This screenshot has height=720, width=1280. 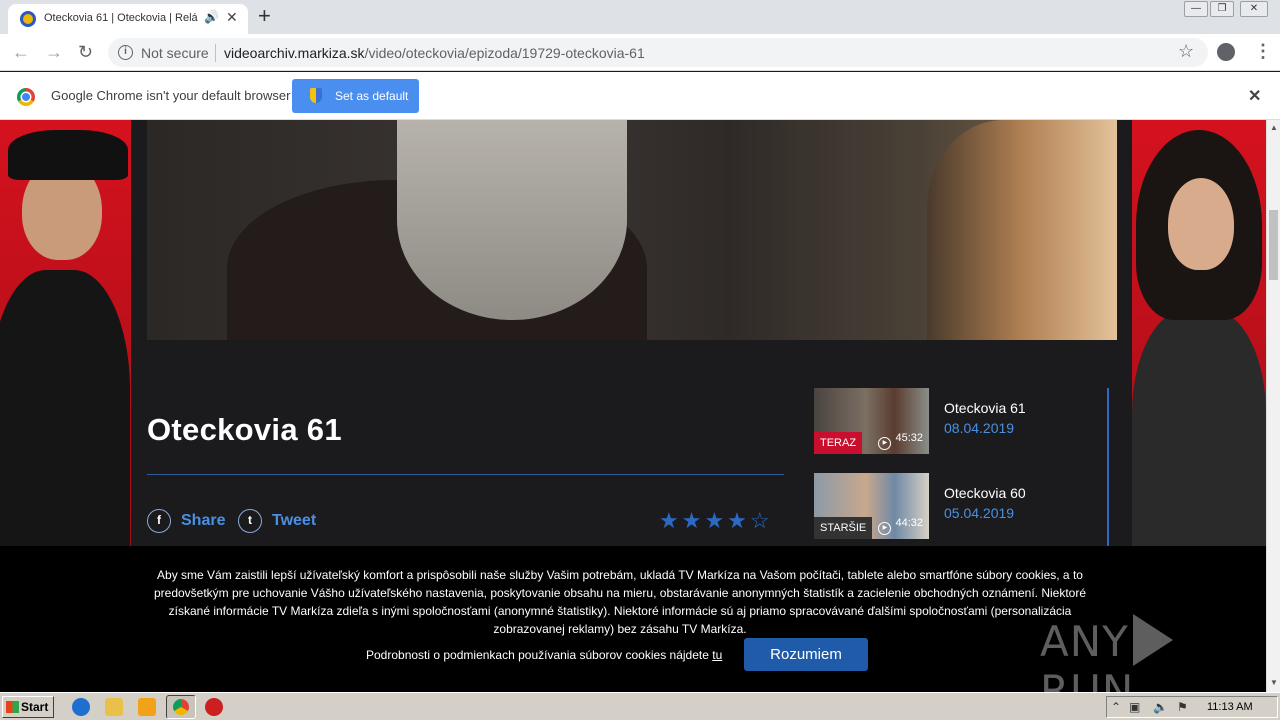 What do you see at coordinates (264, 16) in the screenshot?
I see `new-tab-button: +` at bounding box center [264, 16].